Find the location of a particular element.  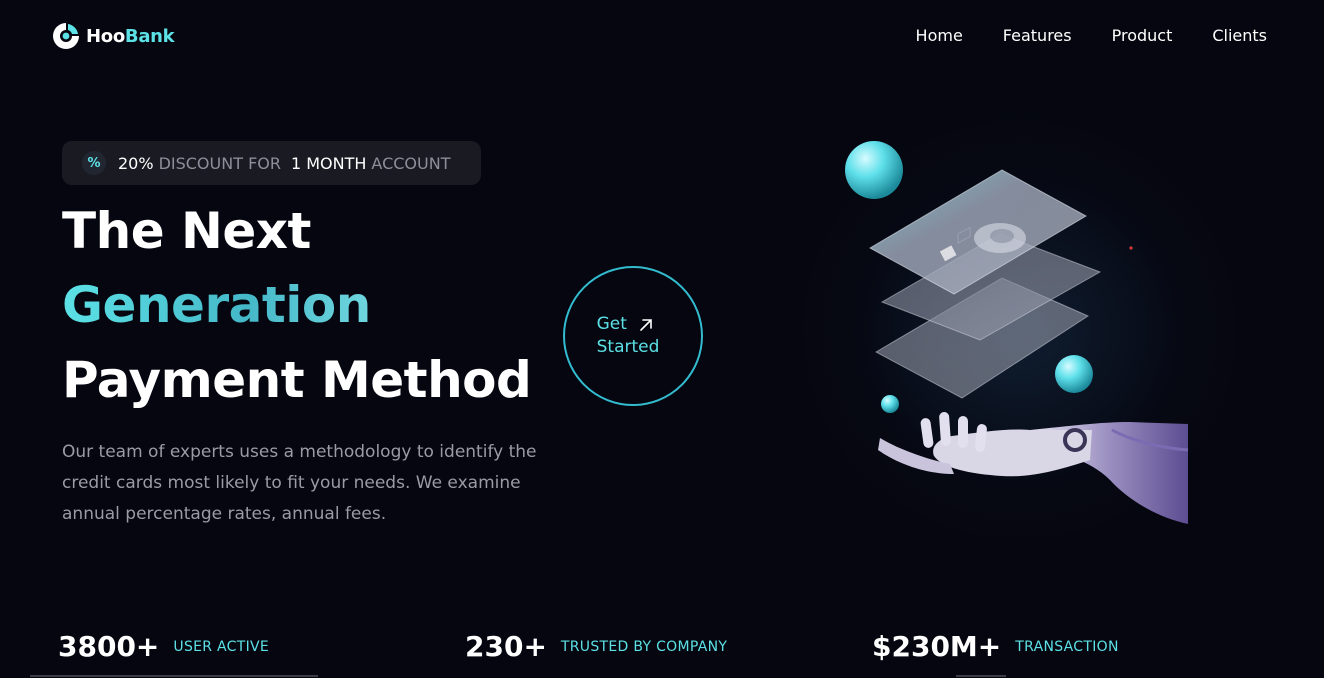

stat-value: $230M+ is located at coordinates (937, 646).